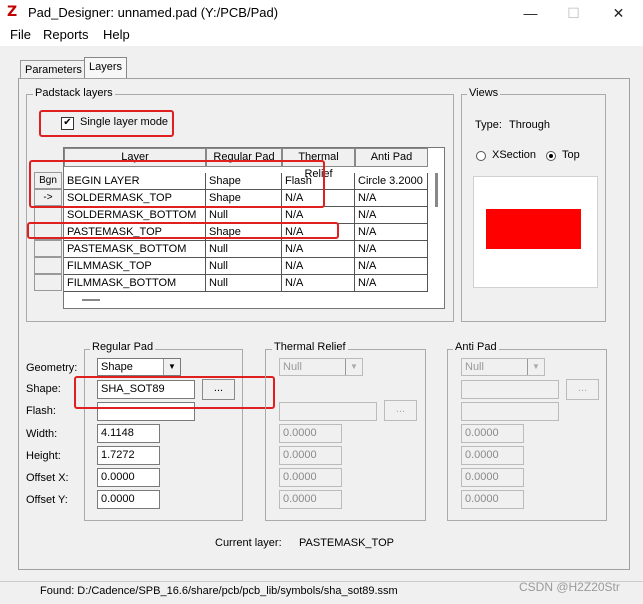 Image resolution: width=643 pixels, height=604 pixels. What do you see at coordinates (346, 543) in the screenshot?
I see `current-layer-value: PASTEMASK_TOP` at bounding box center [346, 543].